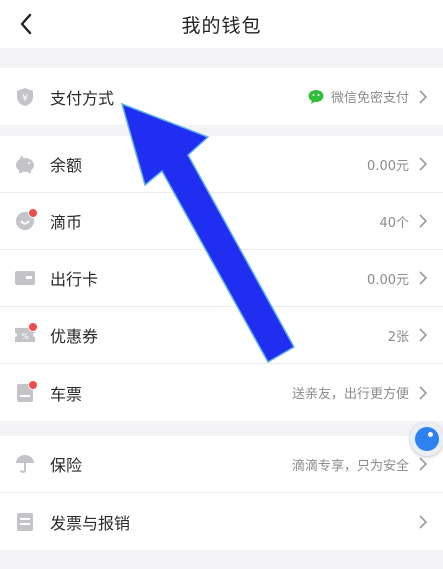  I want to click on coins-value: 40个, so click(394, 223).